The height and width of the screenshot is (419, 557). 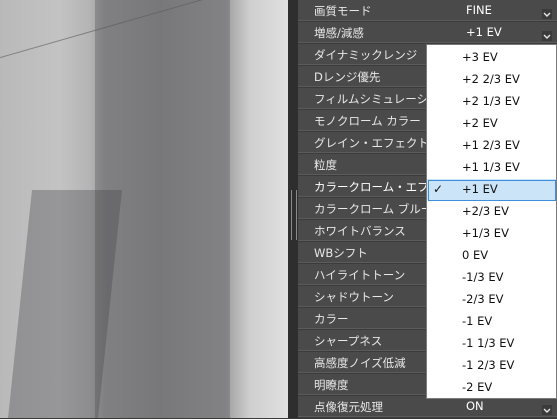 I want to click on dropdown-option-label: +2 EV, so click(x=480, y=123).